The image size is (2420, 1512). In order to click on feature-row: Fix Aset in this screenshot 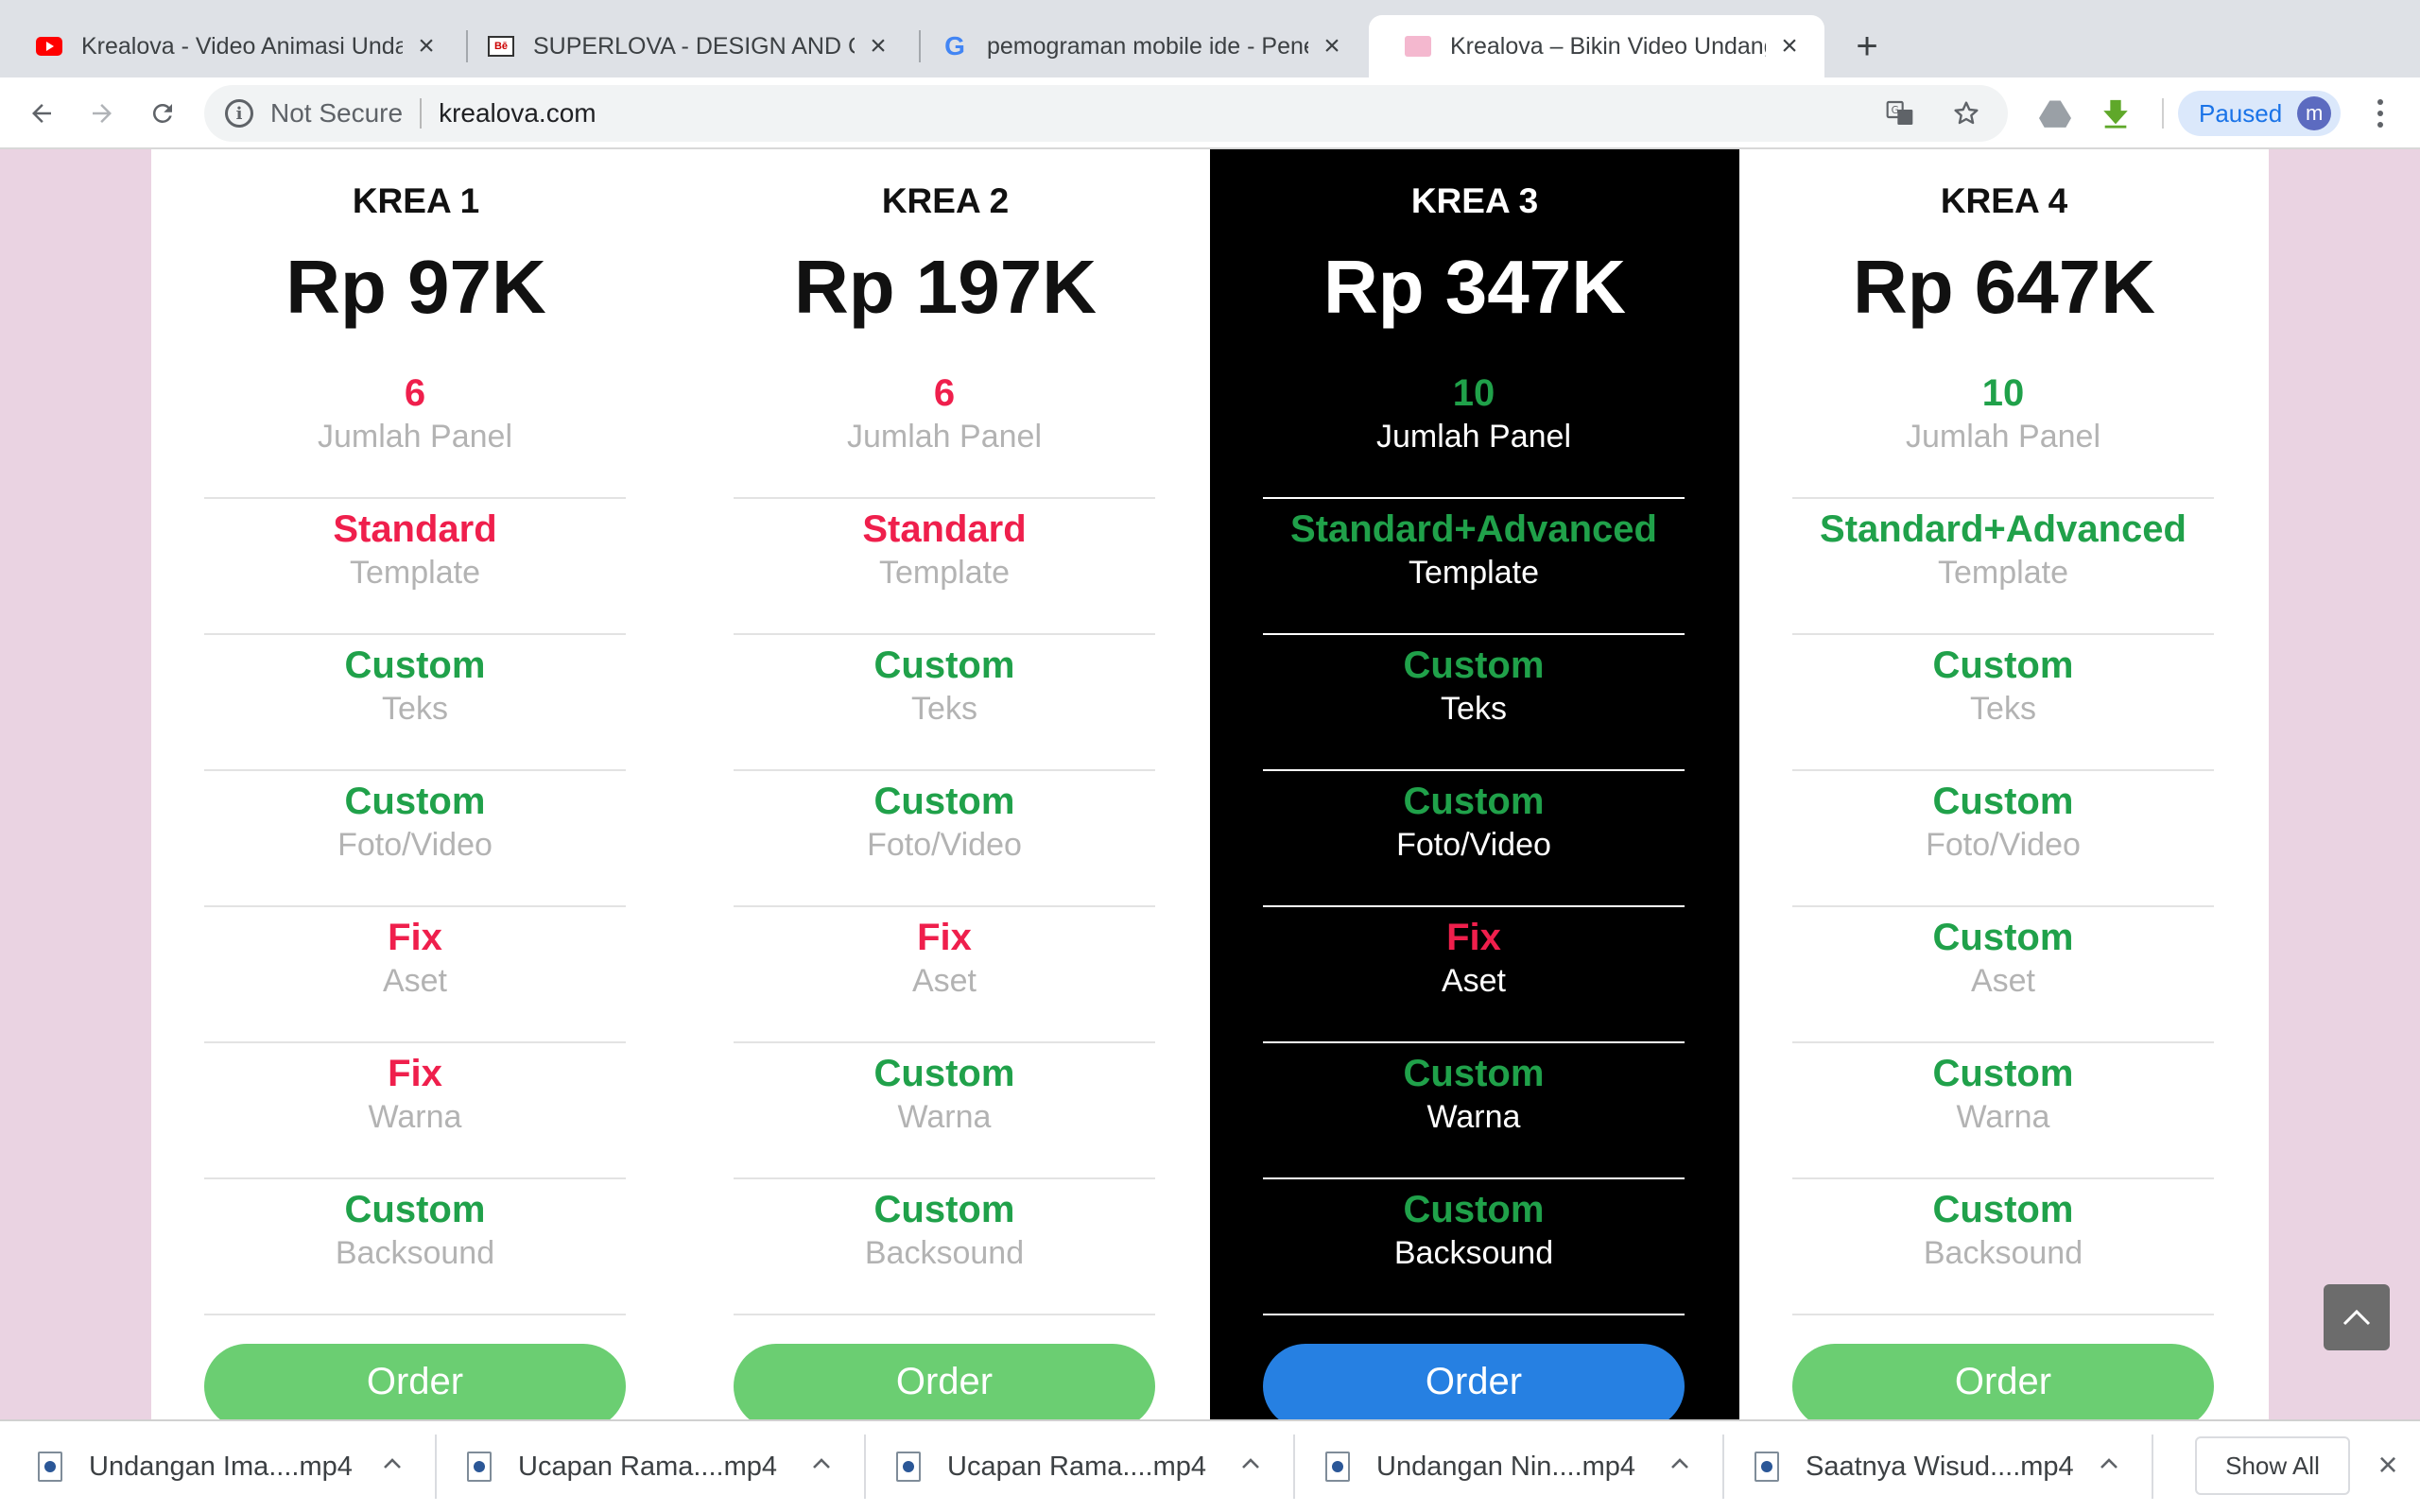, I will do `click(415, 975)`.